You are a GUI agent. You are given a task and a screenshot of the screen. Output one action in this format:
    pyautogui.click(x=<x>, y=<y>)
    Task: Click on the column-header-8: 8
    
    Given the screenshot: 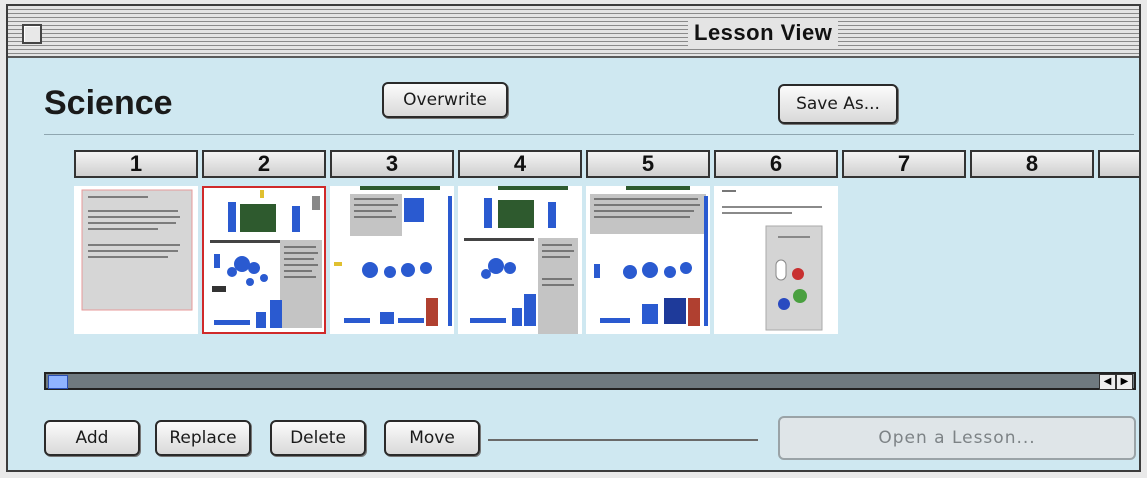 What is the action you would take?
    pyautogui.click(x=1032, y=164)
    